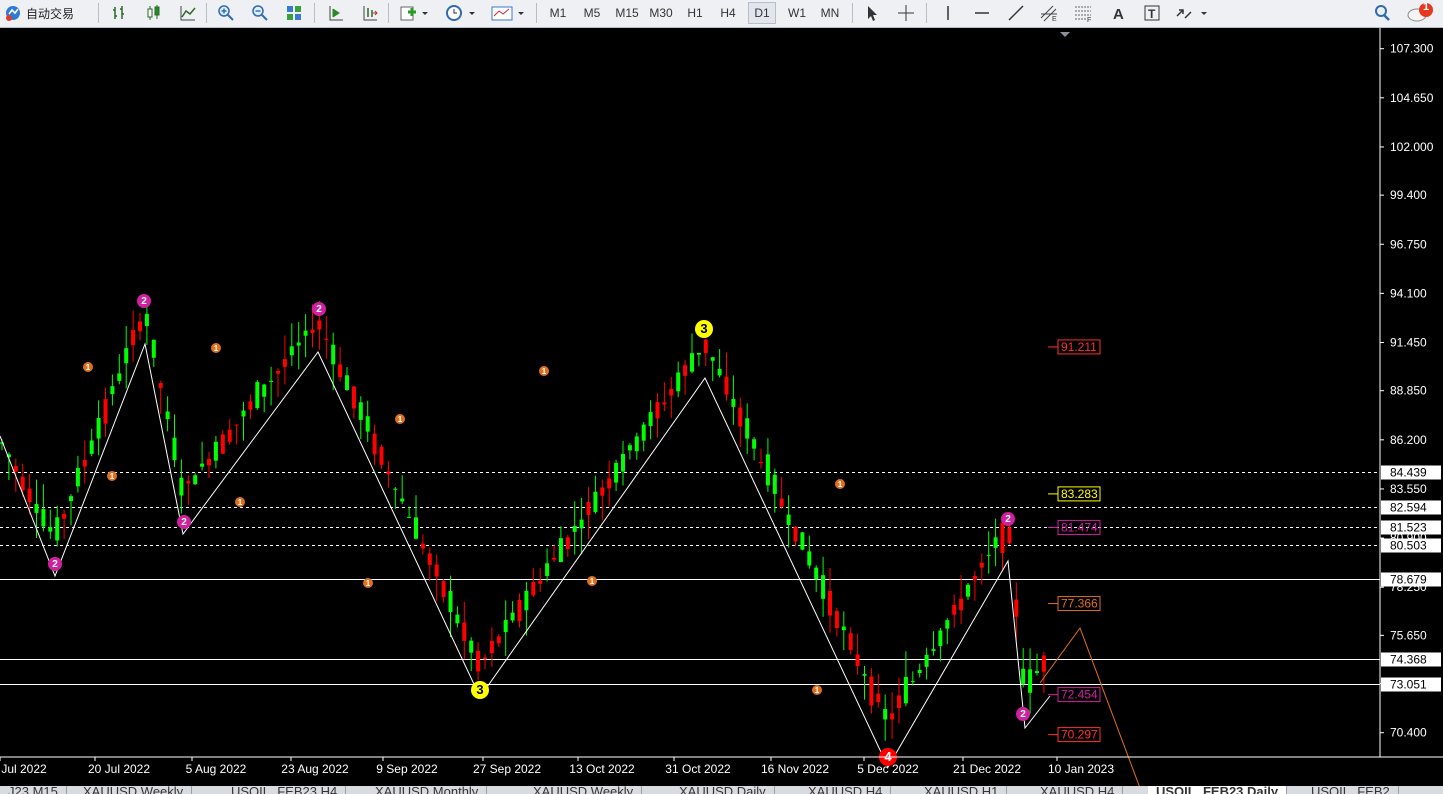 The image size is (1443, 794). Describe the element at coordinates (1412, 98) in the screenshot. I see `price-axis-label: 104.650` at that location.